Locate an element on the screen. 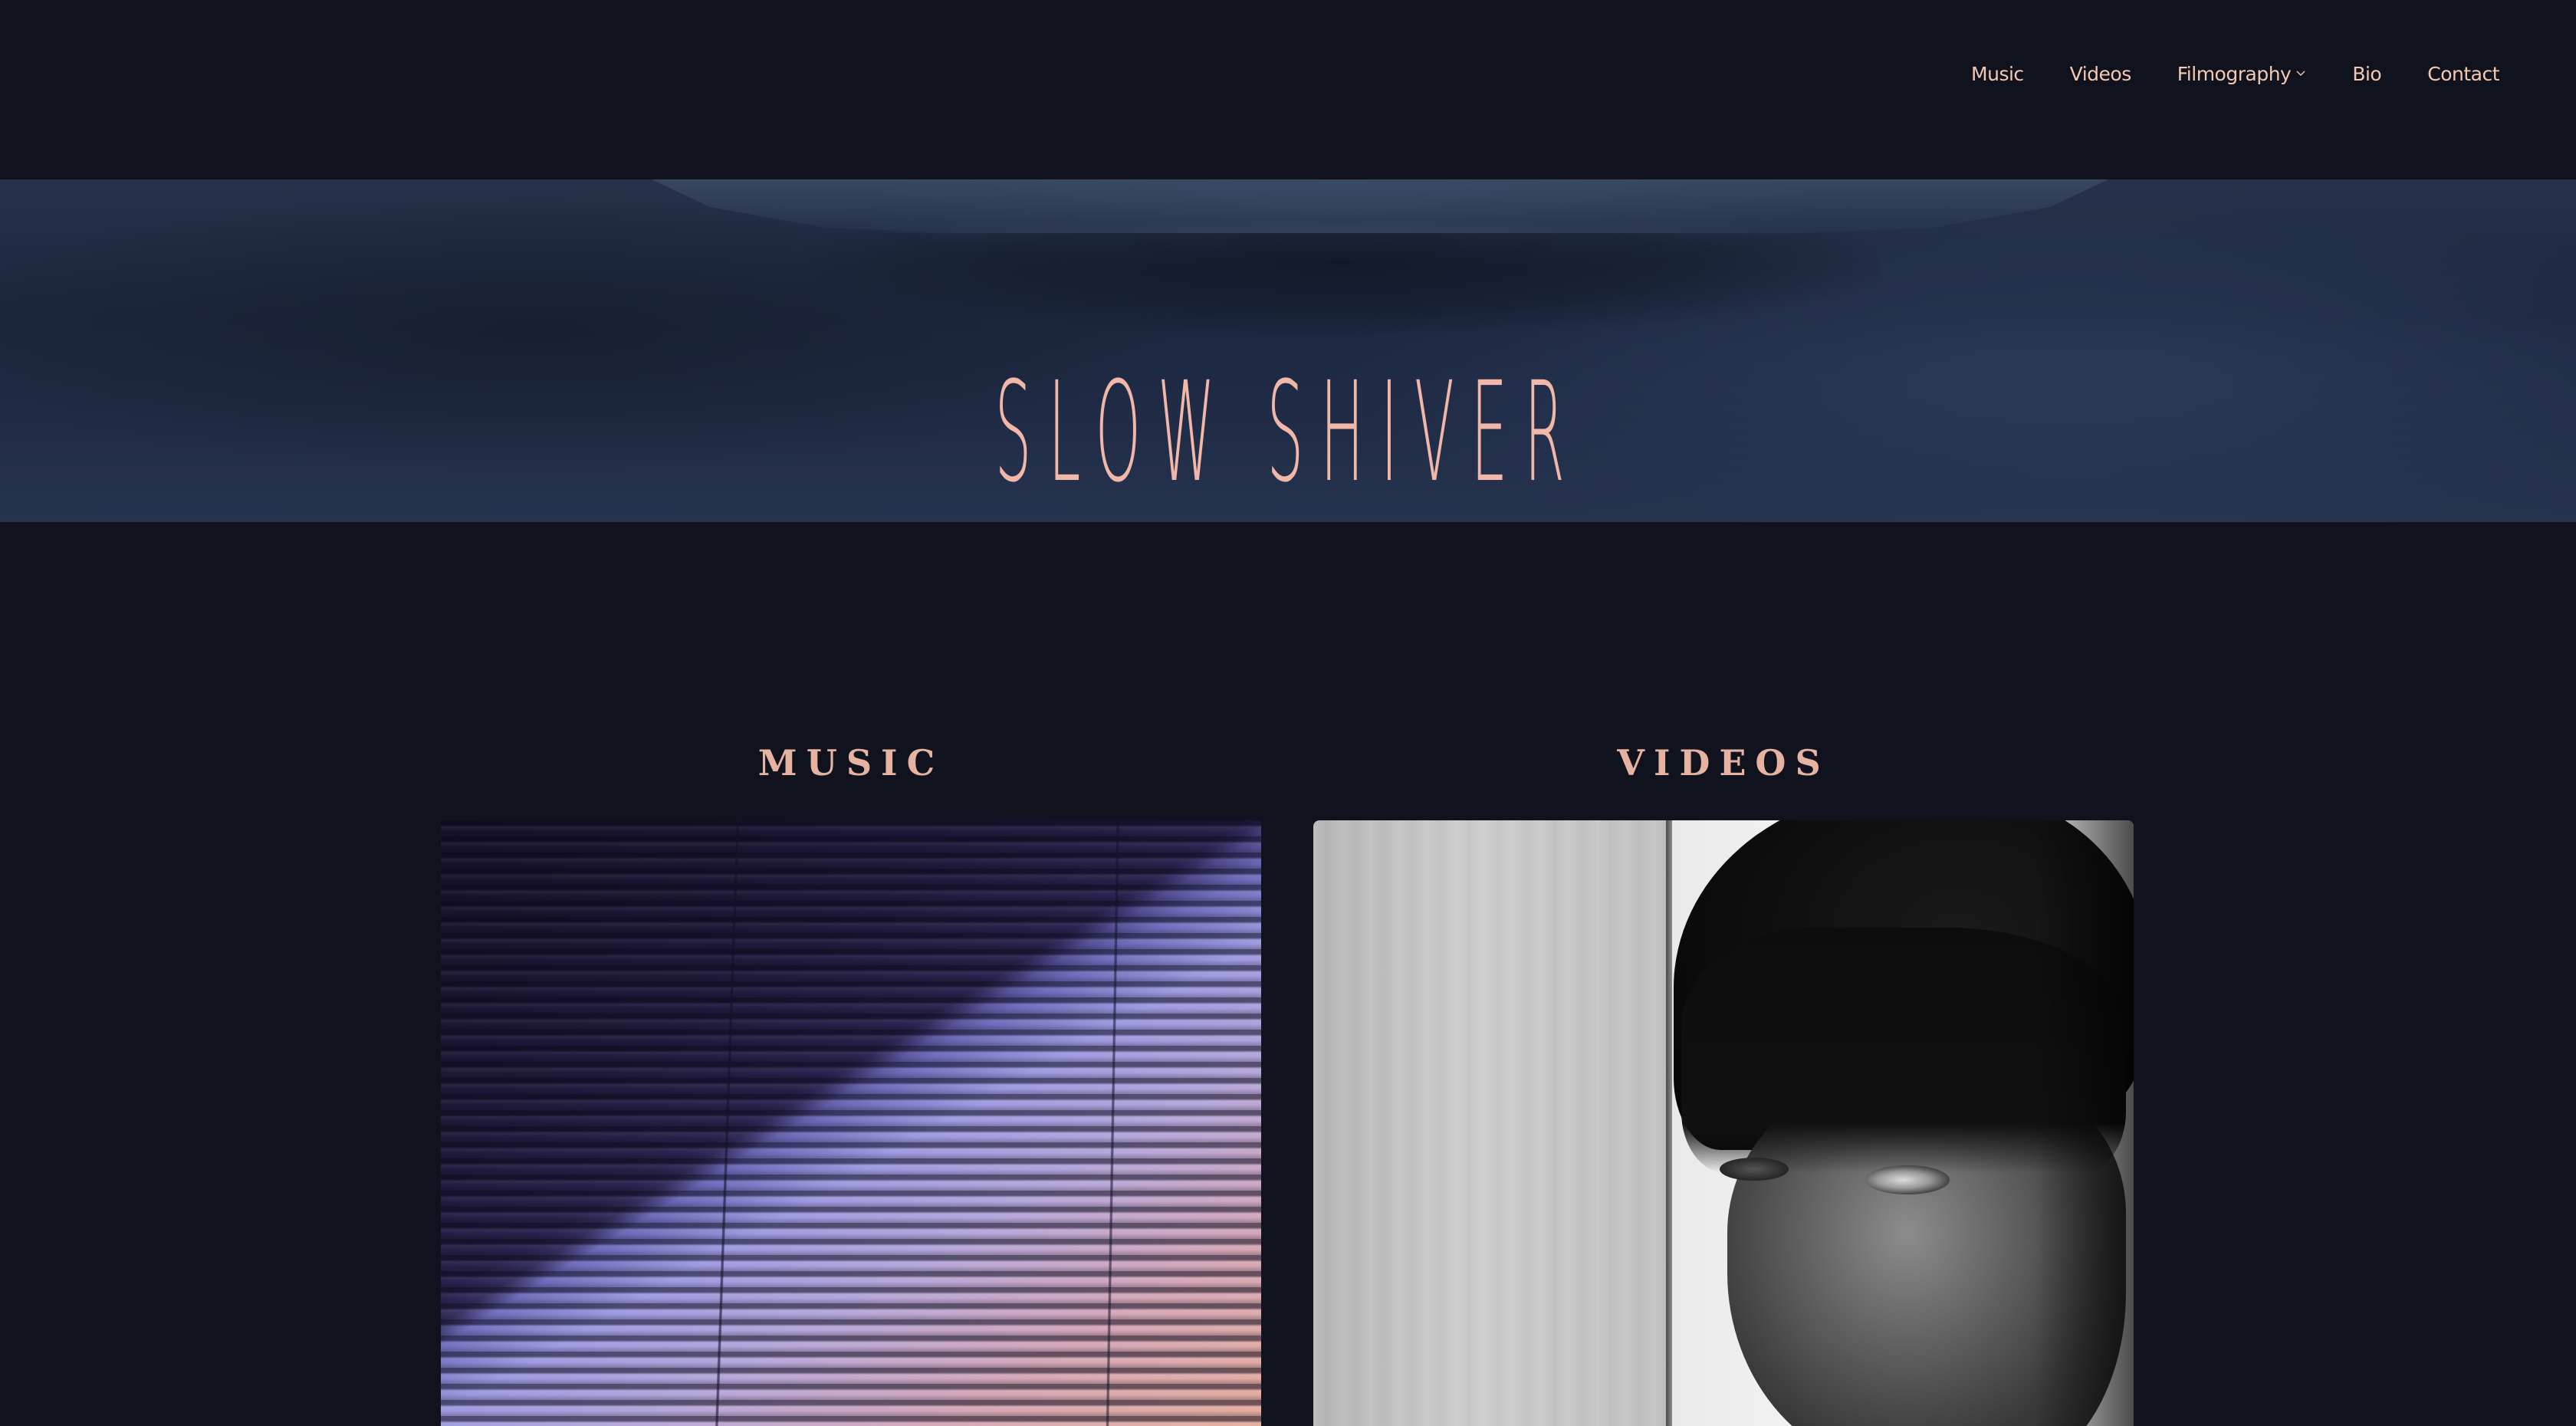 This screenshot has height=1426, width=2576. videos-section-heading: VIDEOS is located at coordinates (1723, 763).